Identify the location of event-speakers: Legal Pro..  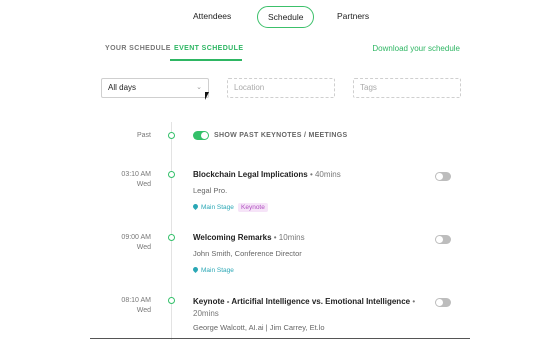
(210, 190).